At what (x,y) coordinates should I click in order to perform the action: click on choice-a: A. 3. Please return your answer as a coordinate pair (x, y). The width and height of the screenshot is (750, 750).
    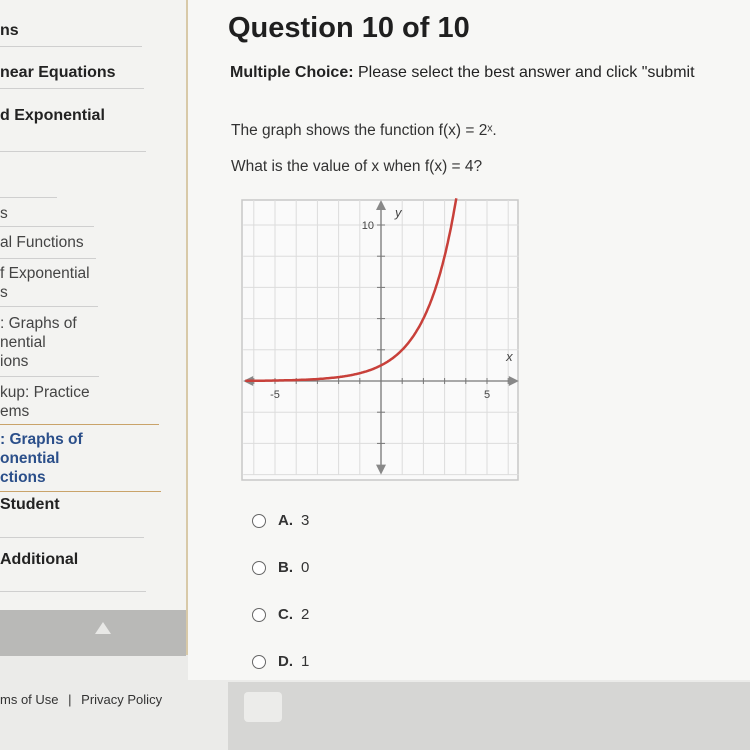
    Looking at the image, I should click on (280, 520).